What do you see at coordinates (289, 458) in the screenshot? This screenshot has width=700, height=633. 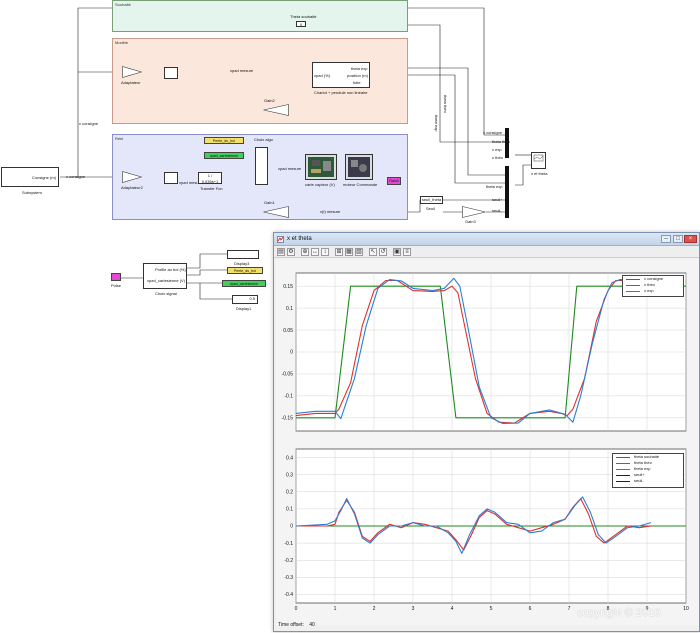 I see `y-tick-label: 0.4` at bounding box center [289, 458].